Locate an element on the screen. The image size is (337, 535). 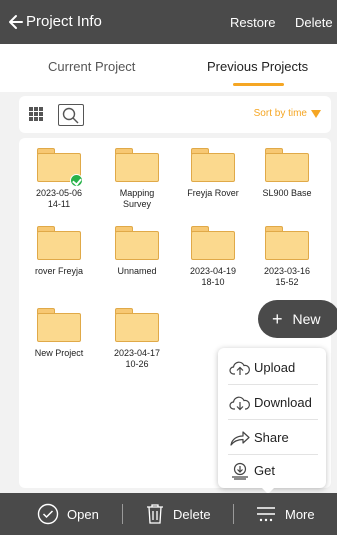
project-tabs: Current Project Previous Projects is located at coordinates (168, 68).